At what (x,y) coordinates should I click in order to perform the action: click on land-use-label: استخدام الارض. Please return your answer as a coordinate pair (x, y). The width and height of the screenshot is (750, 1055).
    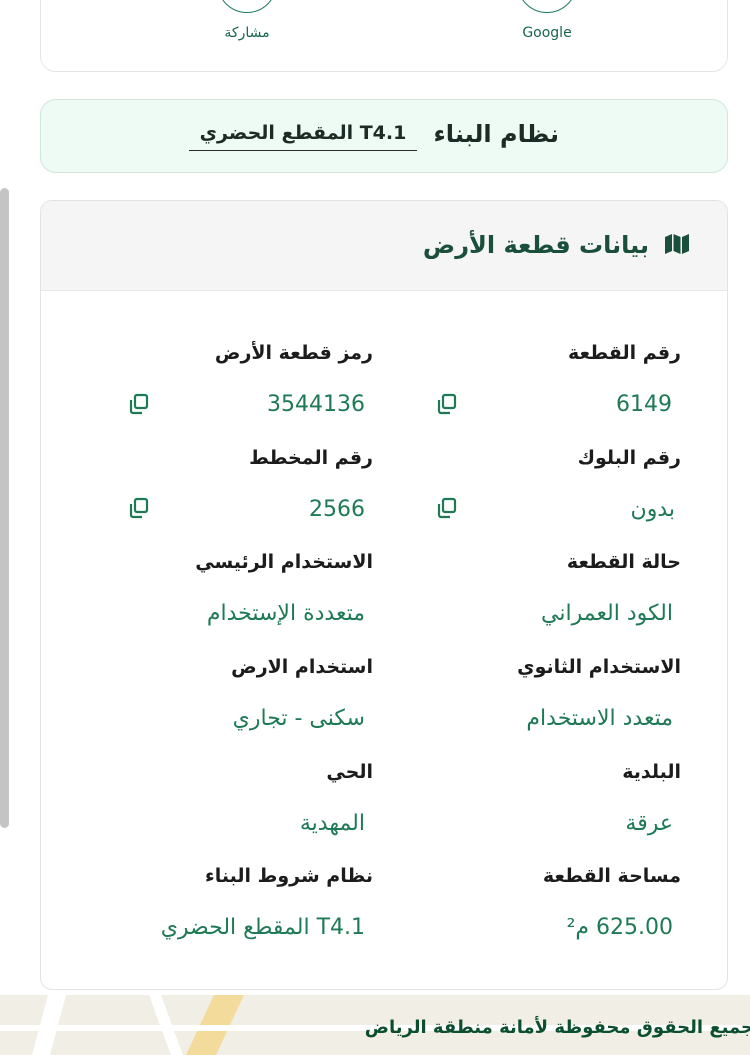
    Looking at the image, I should click on (302, 667).